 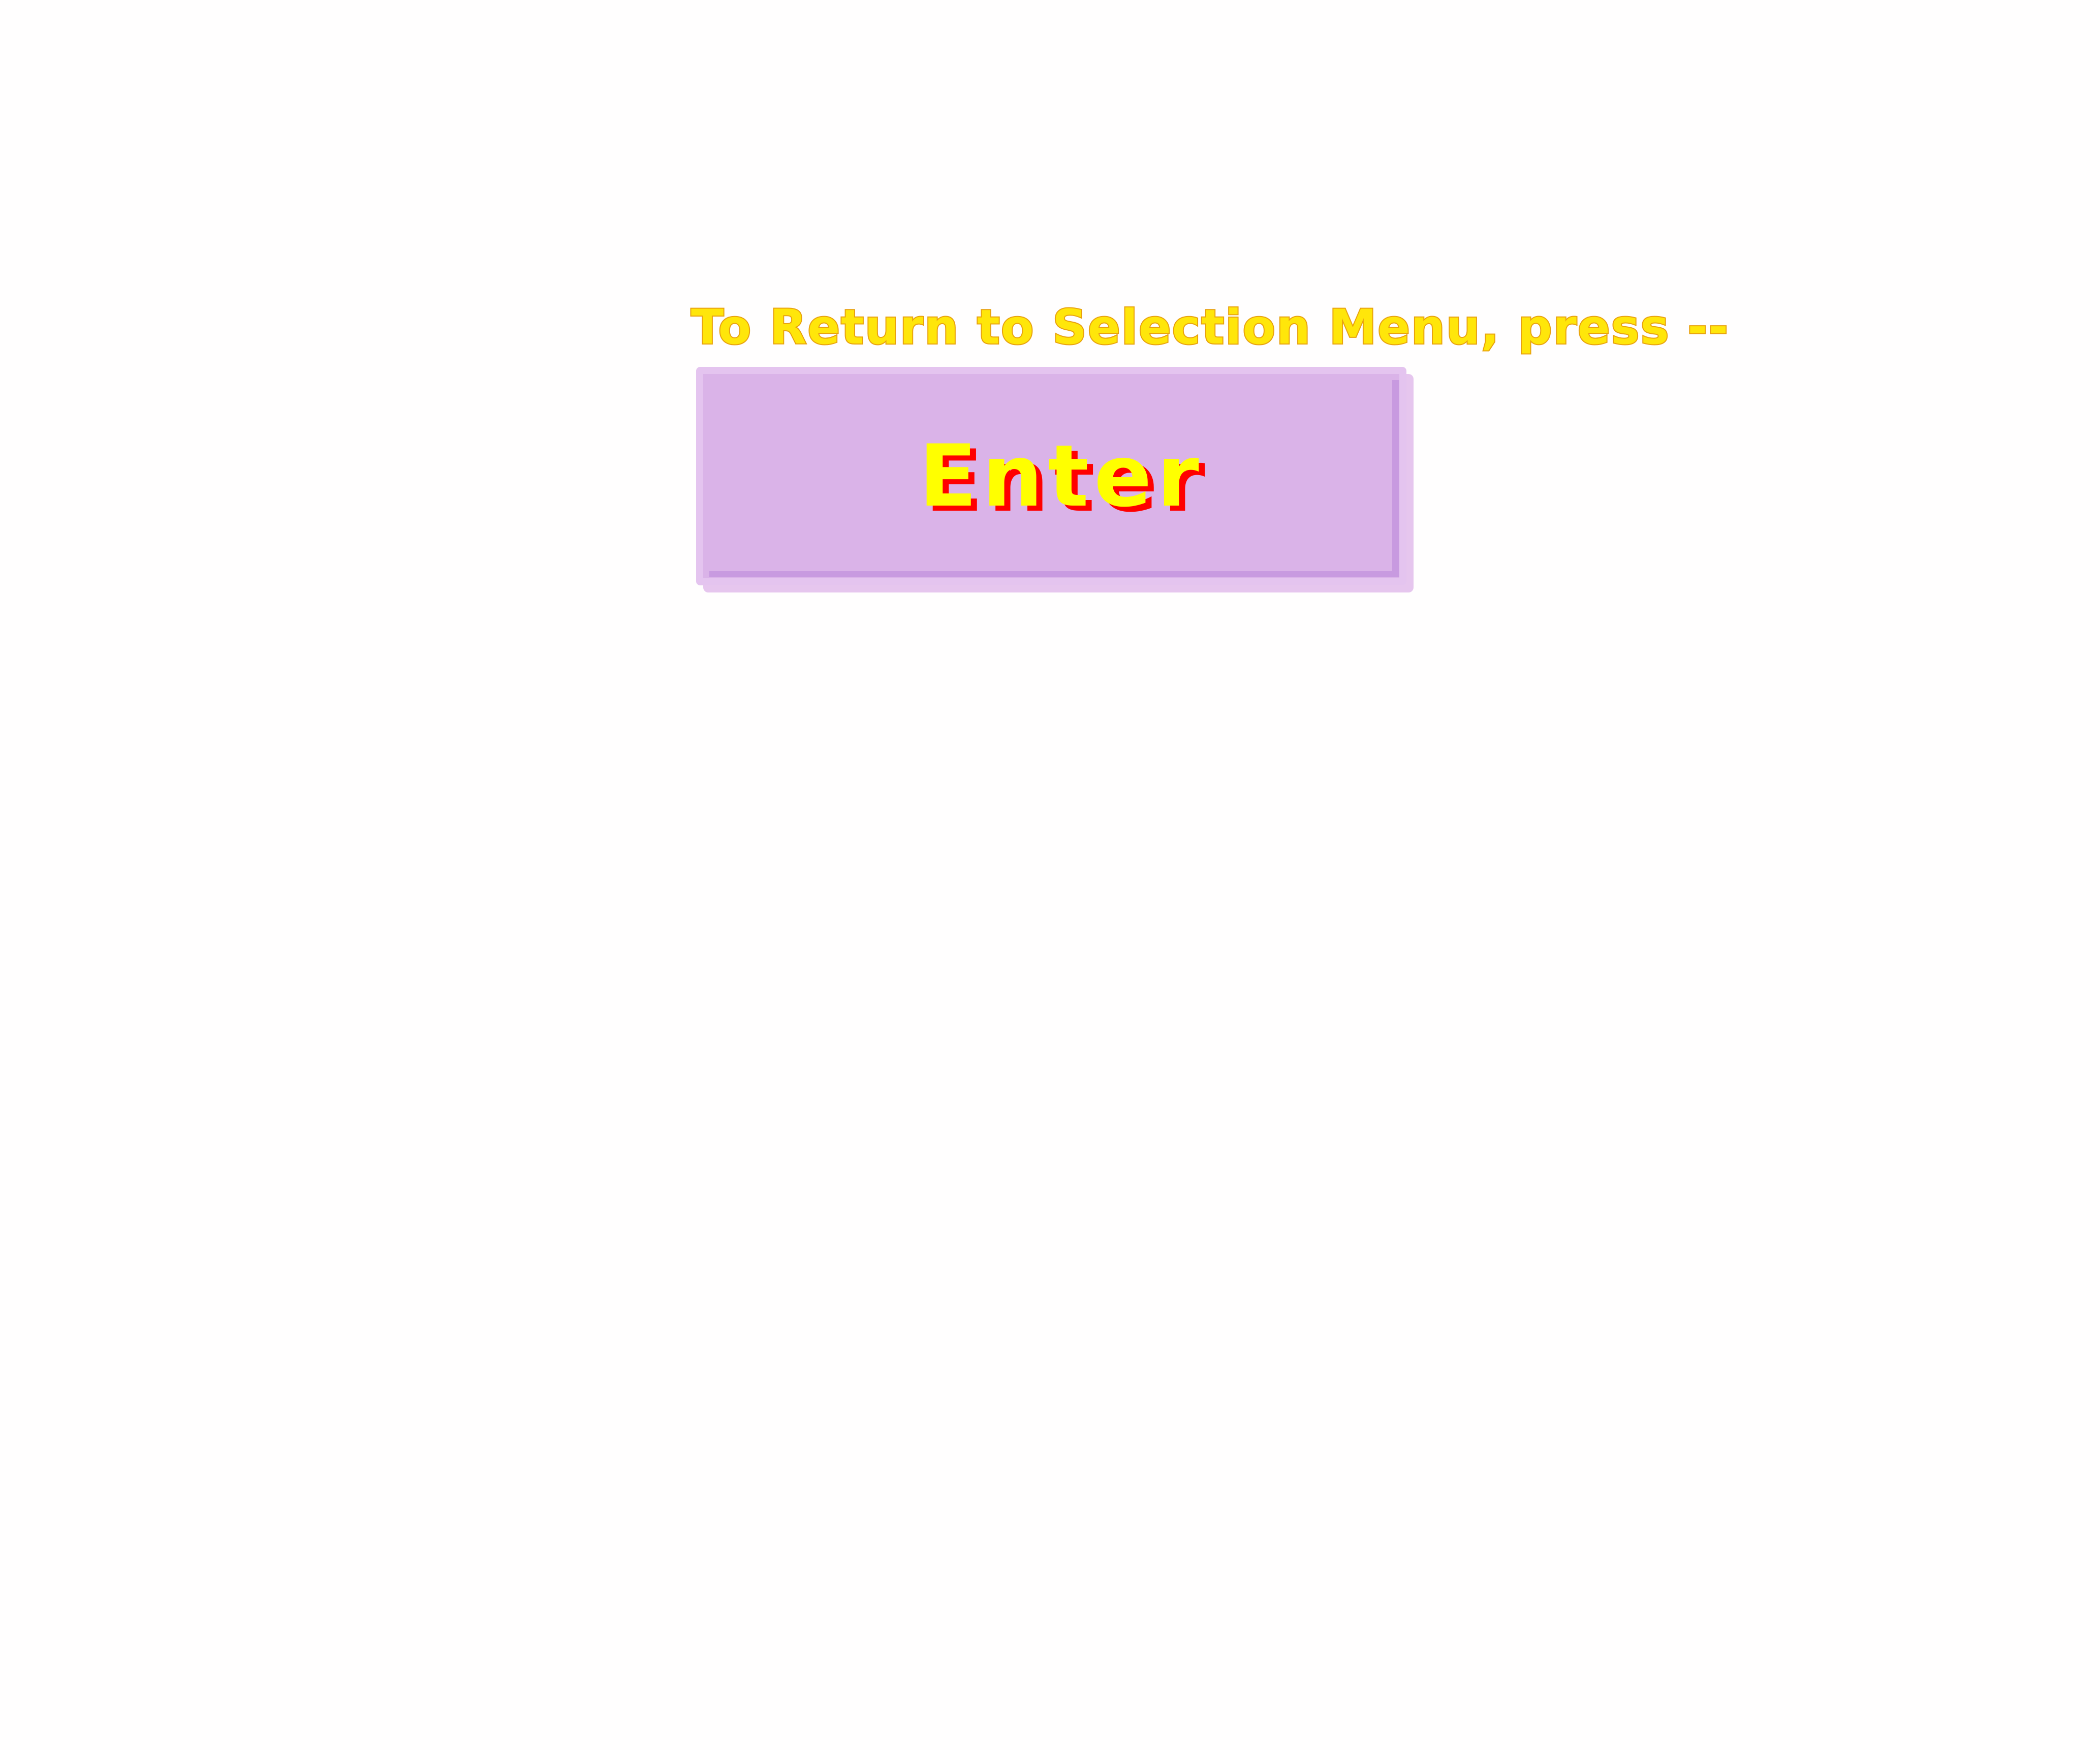 I want to click on enter-button-label: Enter, so click(x=1061, y=476).